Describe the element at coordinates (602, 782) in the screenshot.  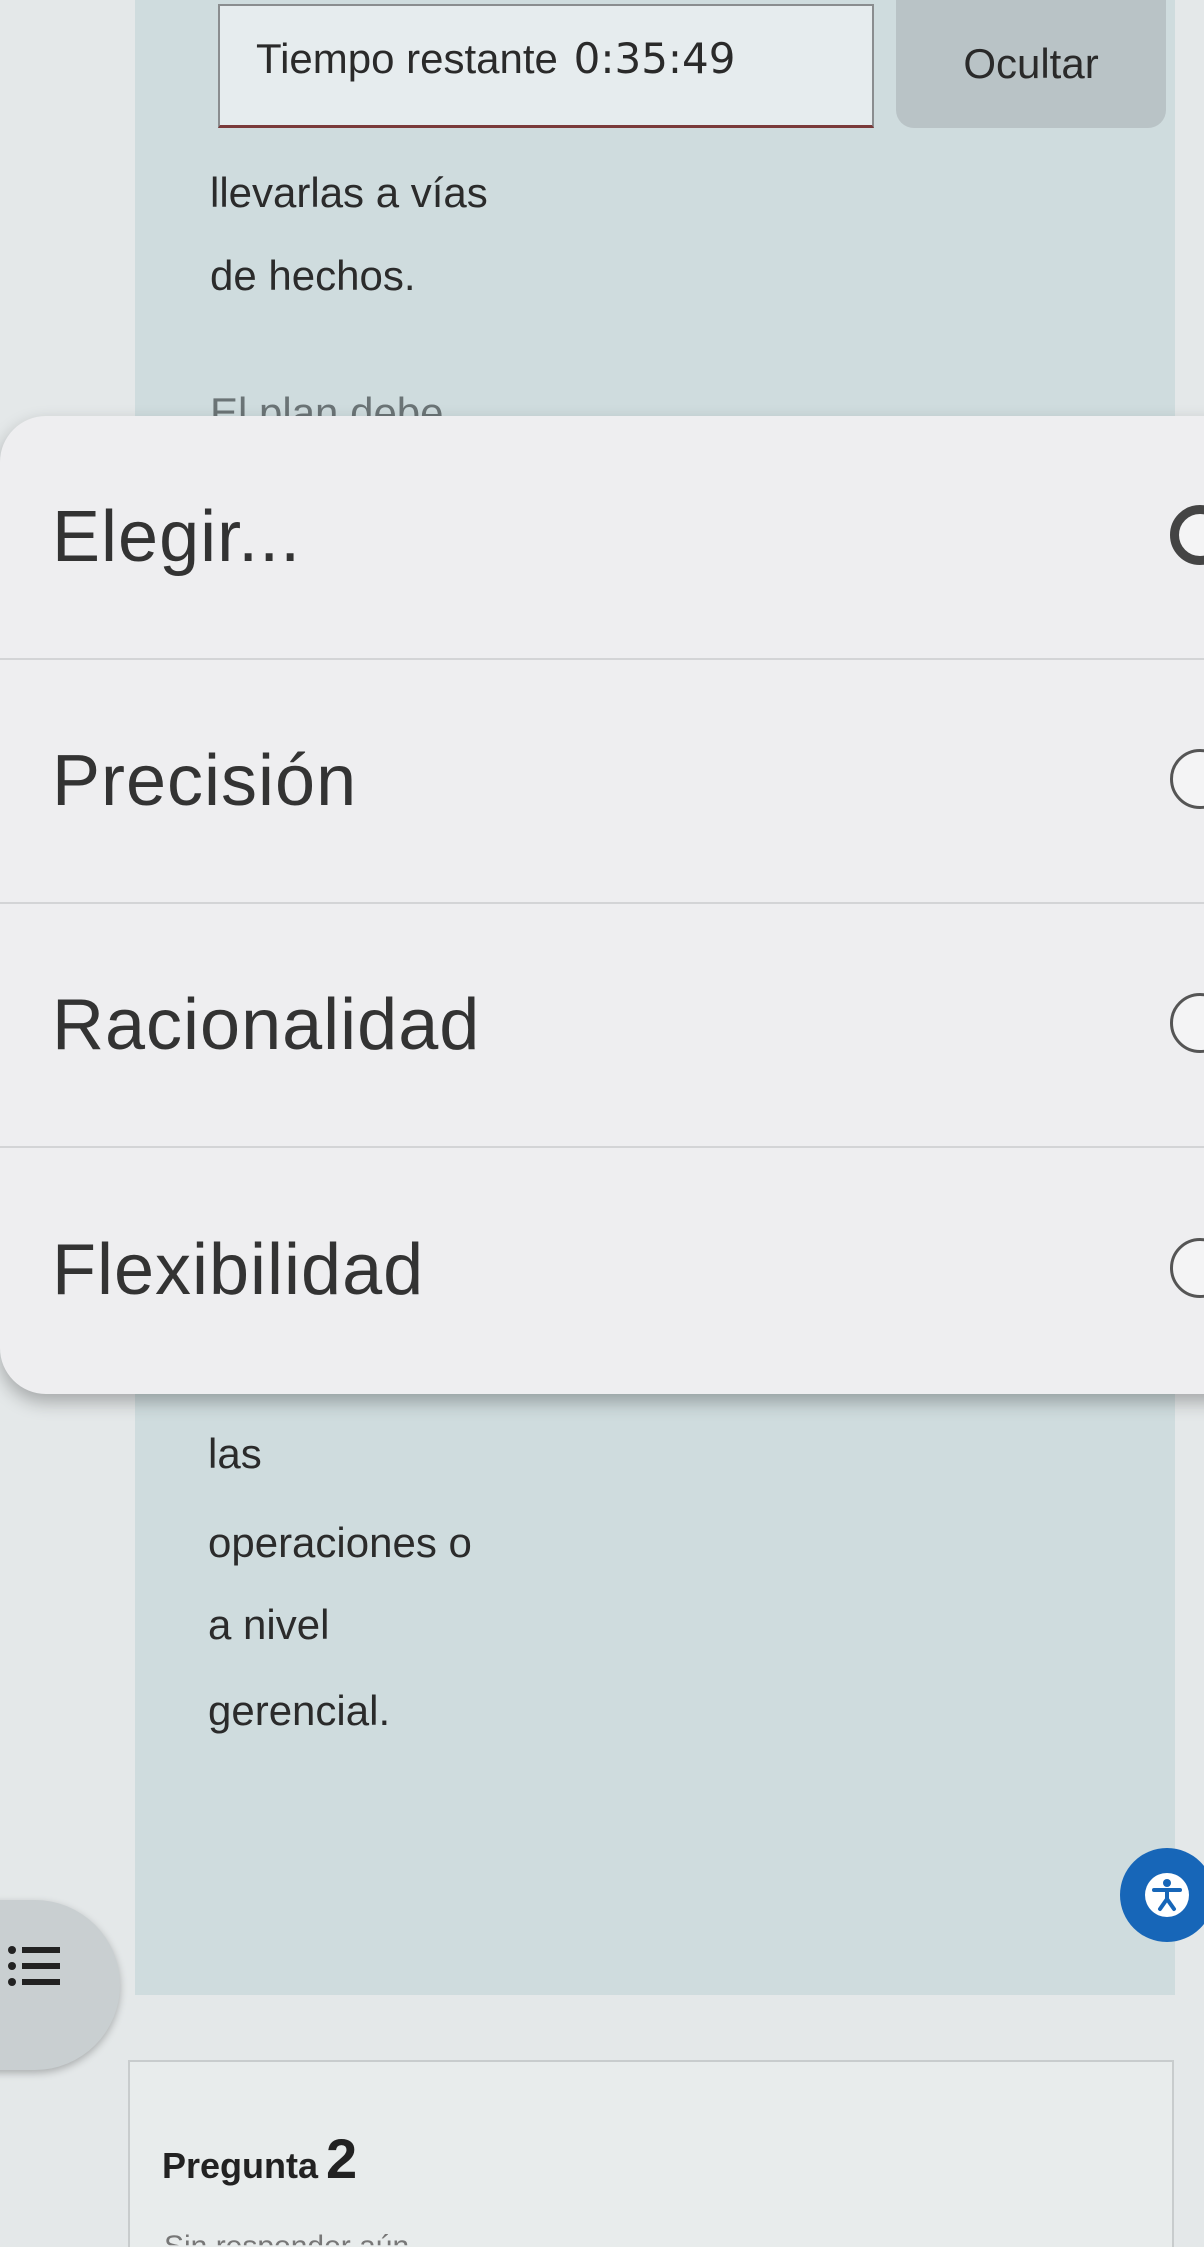
I see `dropdown-option-precision: Precisión` at that location.